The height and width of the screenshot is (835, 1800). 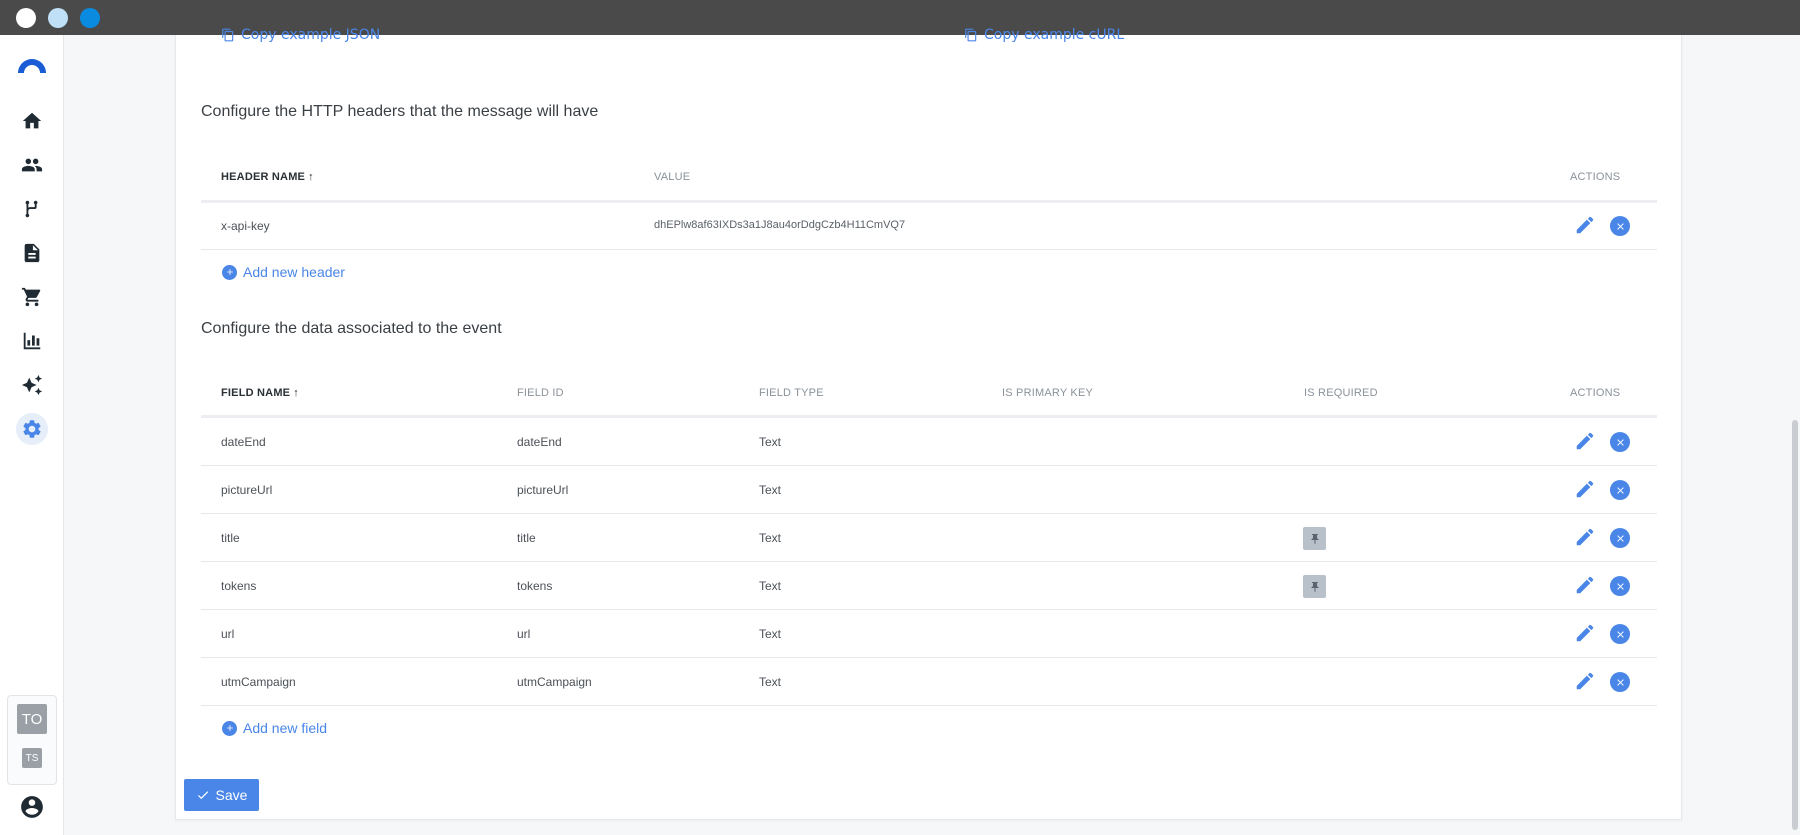 I want to click on copy-curl-link: Copy example cURL, so click(x=1044, y=35).